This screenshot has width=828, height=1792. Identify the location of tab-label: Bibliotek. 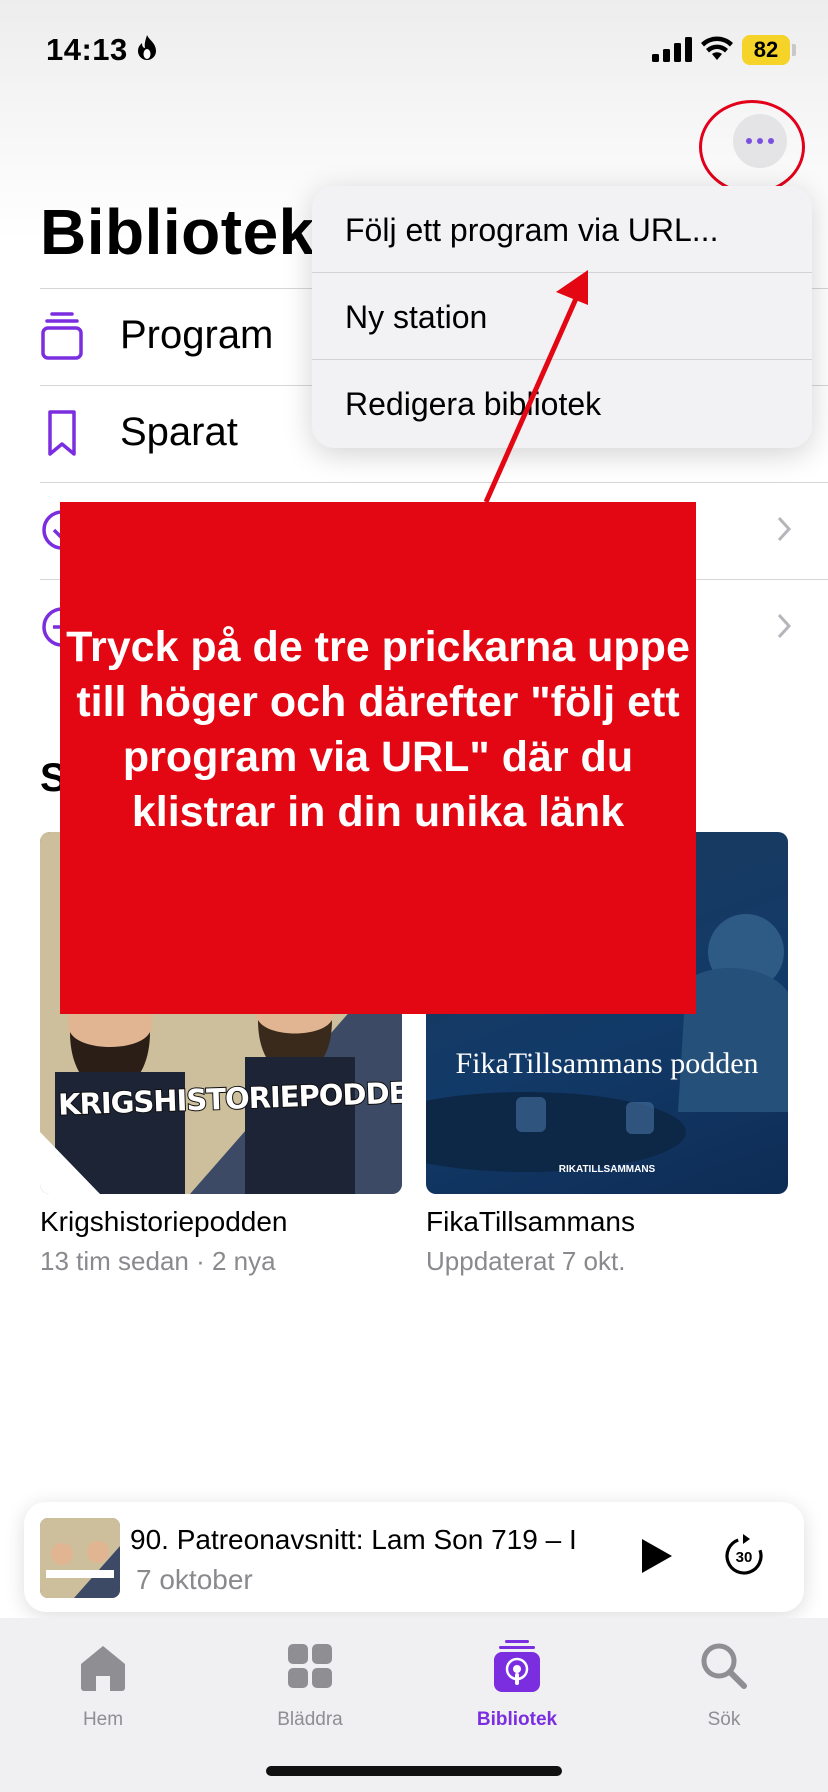
(517, 1719).